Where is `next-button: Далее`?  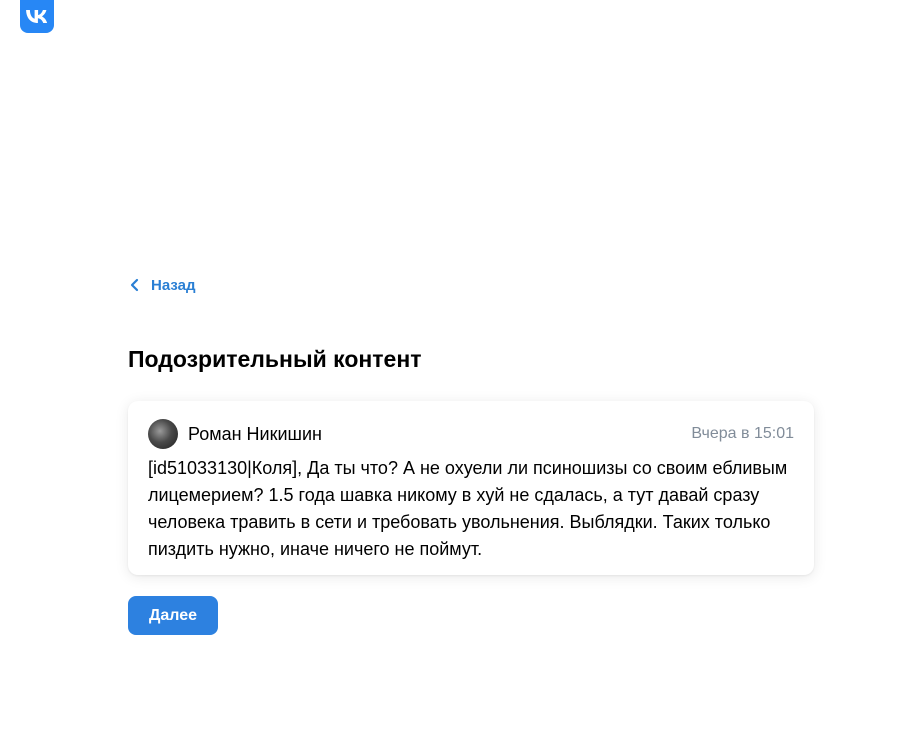 next-button: Далее is located at coordinates (173, 615).